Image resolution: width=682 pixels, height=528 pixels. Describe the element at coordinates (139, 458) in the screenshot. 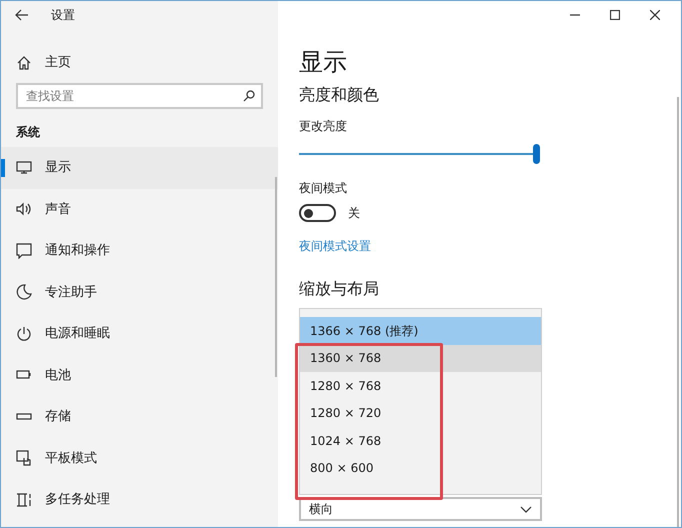

I see `nav-item: 平板模式` at that location.